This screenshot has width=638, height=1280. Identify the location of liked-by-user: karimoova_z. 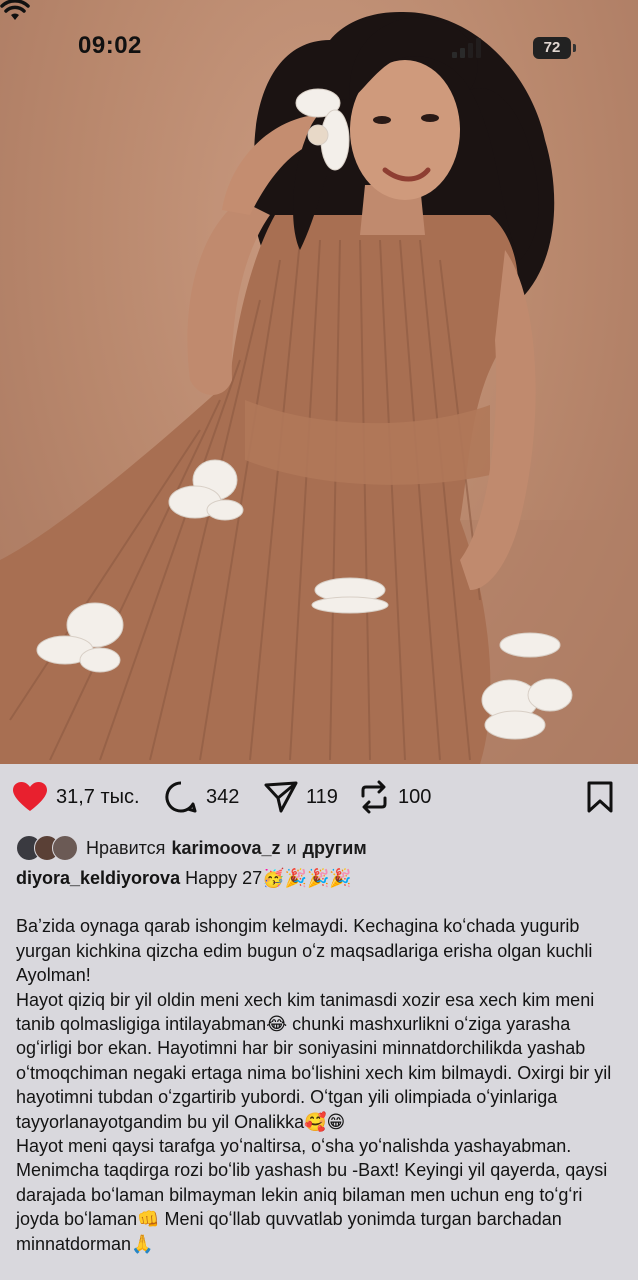
(225, 848).